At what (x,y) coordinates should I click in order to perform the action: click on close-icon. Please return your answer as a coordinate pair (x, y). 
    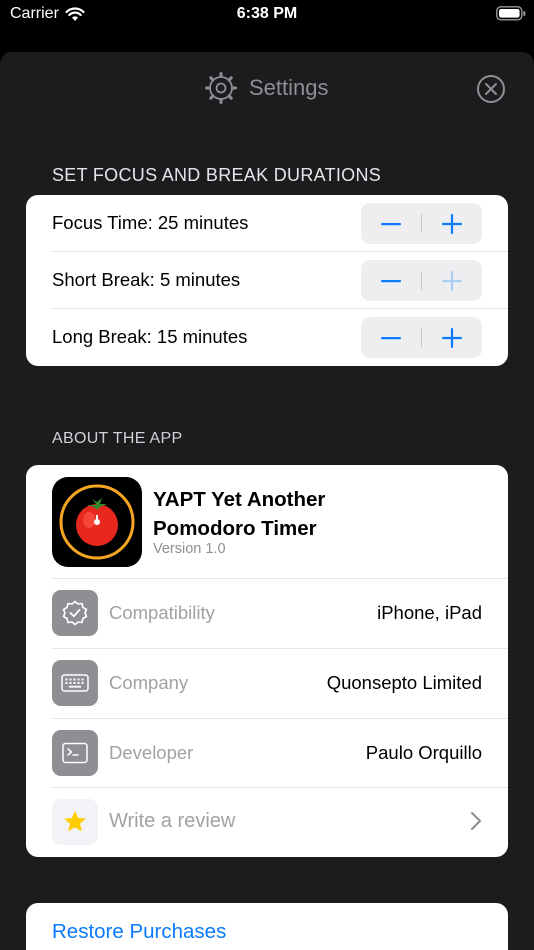
    Looking at the image, I should click on (491, 89).